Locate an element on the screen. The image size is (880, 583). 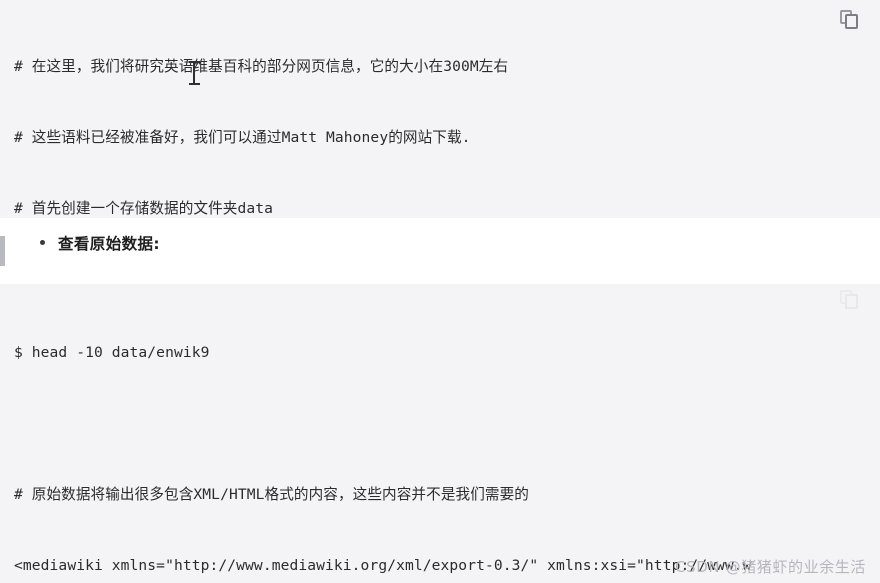
bullet-dot-icon is located at coordinates (42, 242).